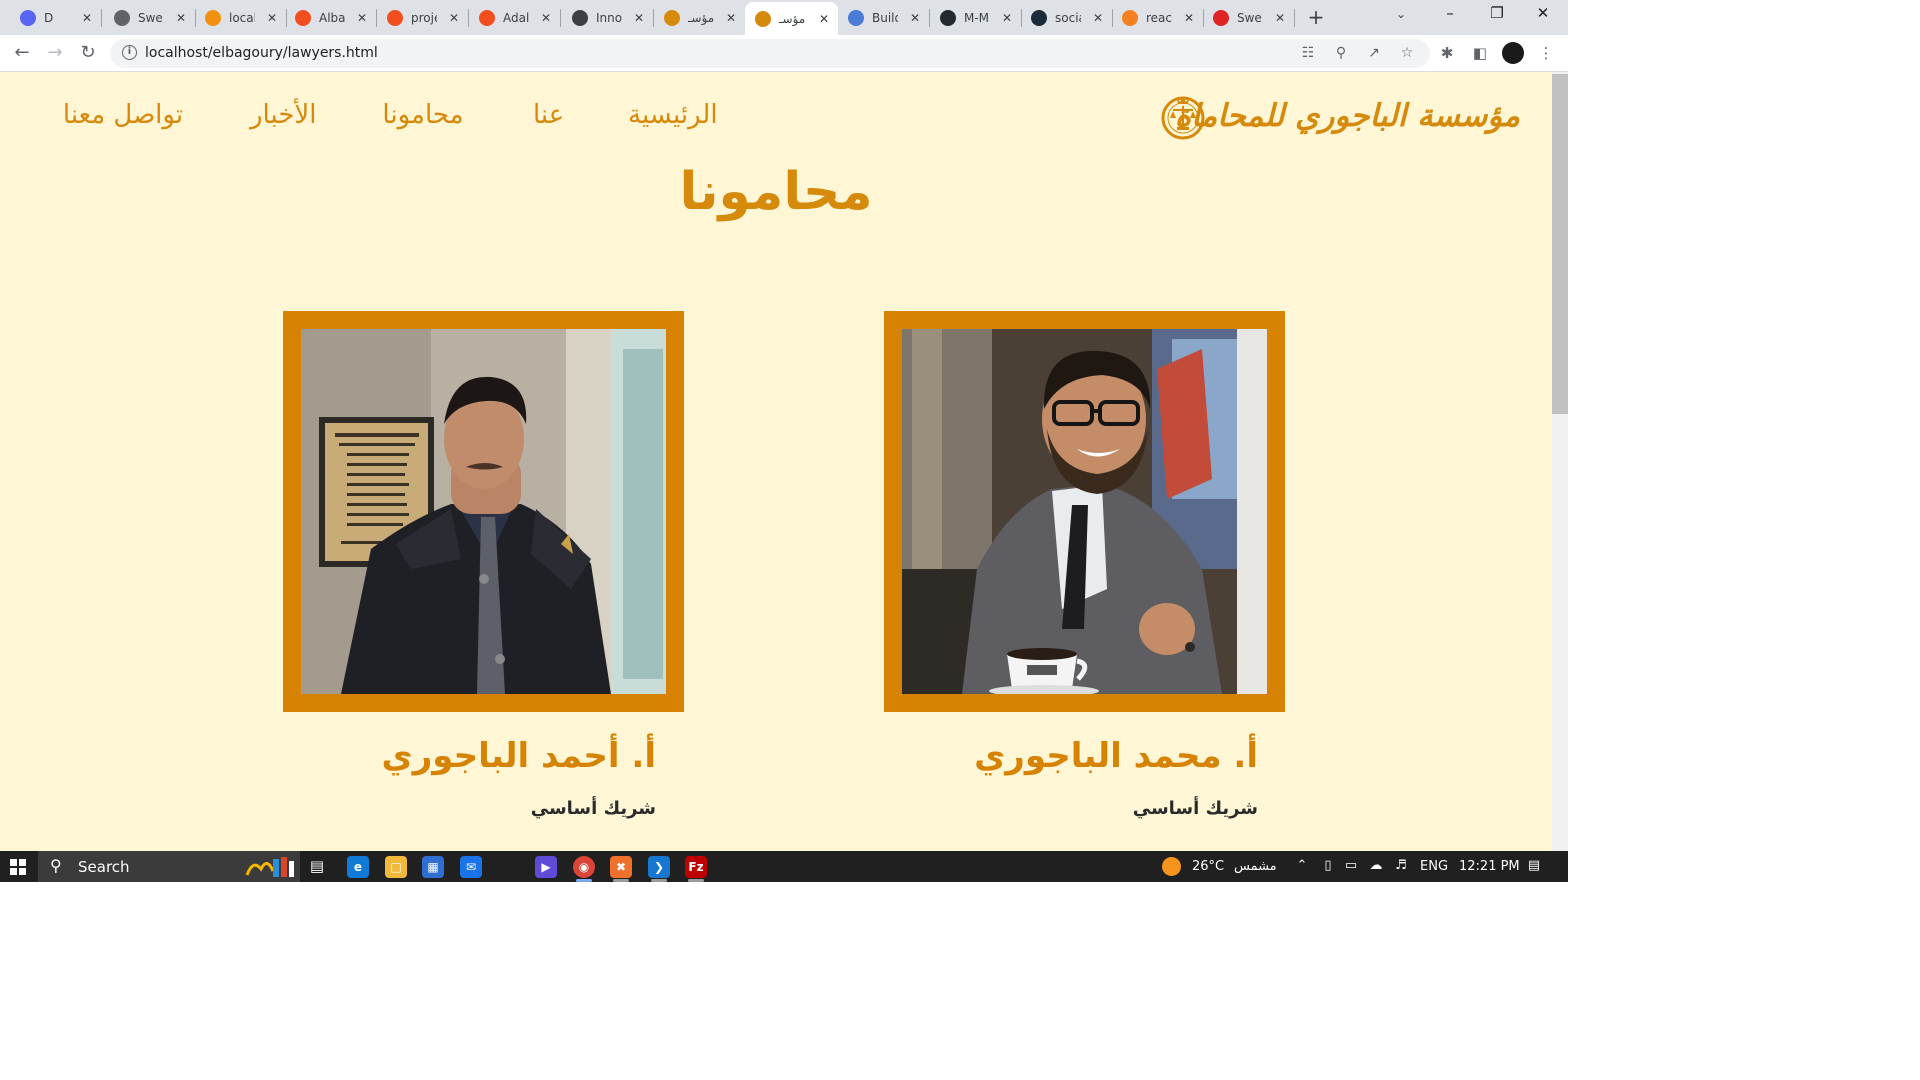 The image size is (1920, 1080). I want to click on clock-time: 12:21 PM, so click(1489, 866).